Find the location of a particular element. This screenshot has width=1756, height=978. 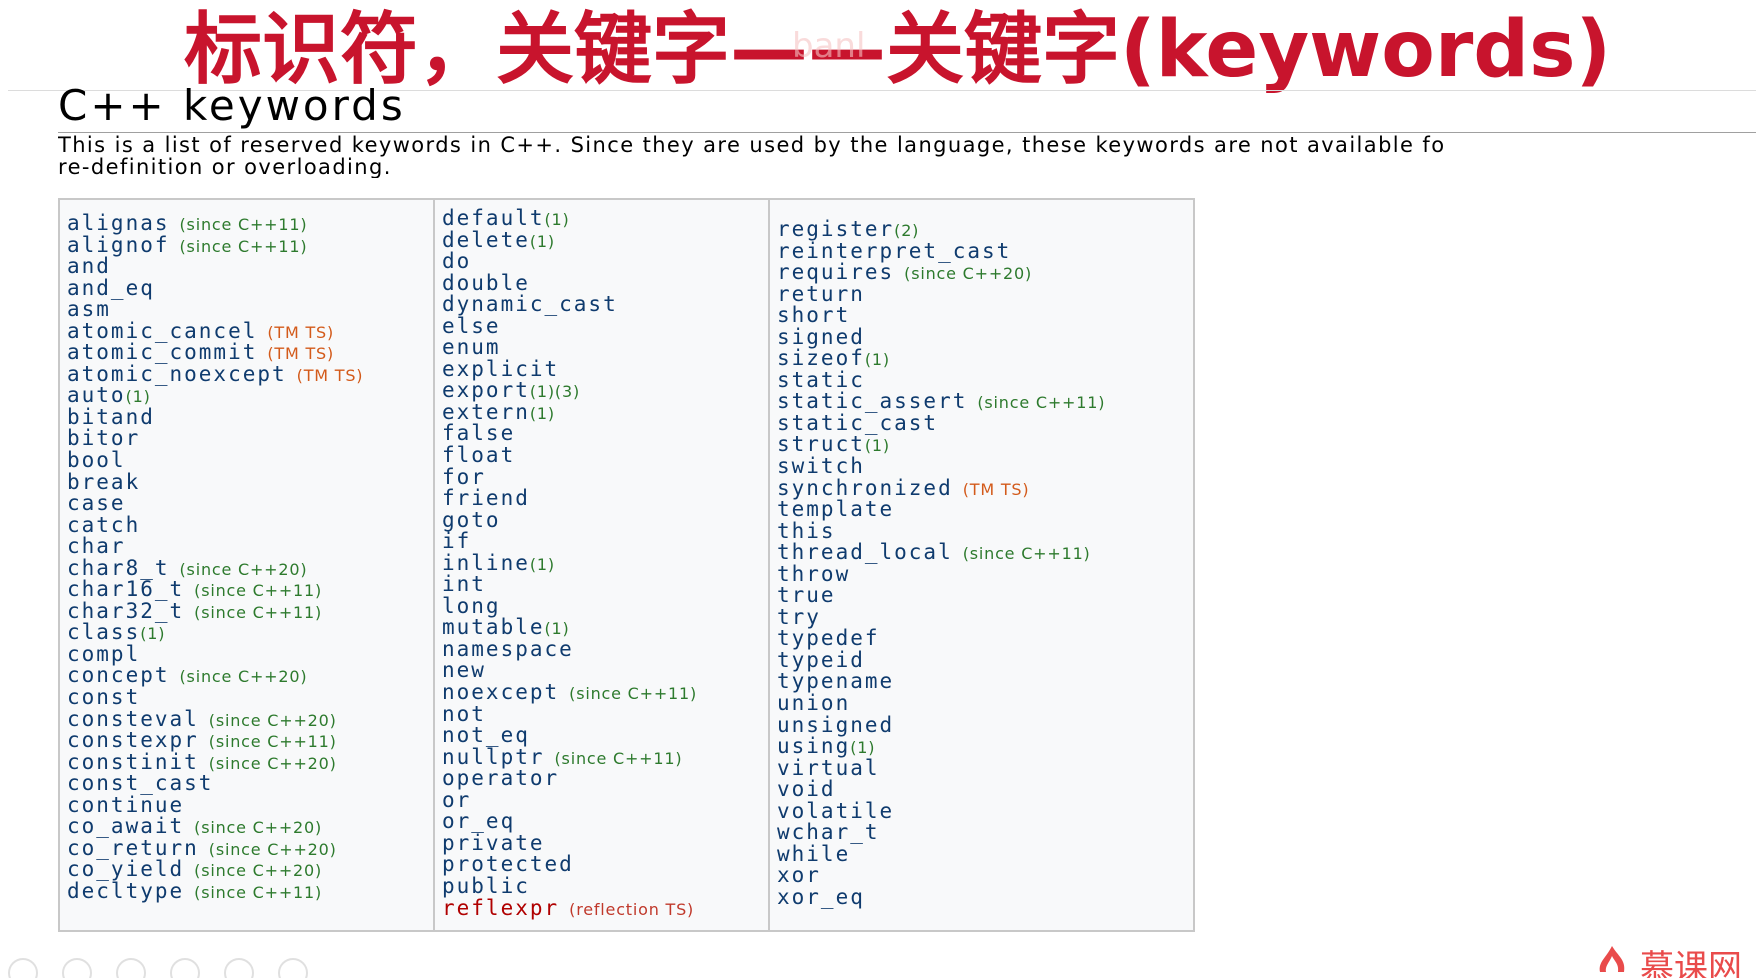

keyword-link: else is located at coordinates (471, 326).